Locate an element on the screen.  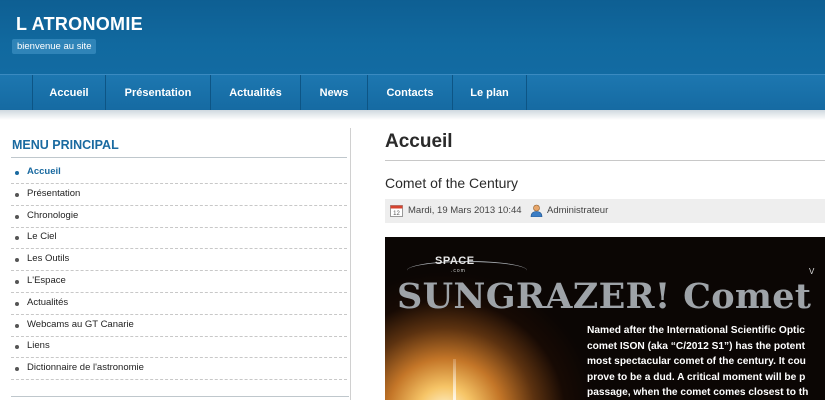
sidebar-item-label: Accueil is located at coordinates (44, 171).